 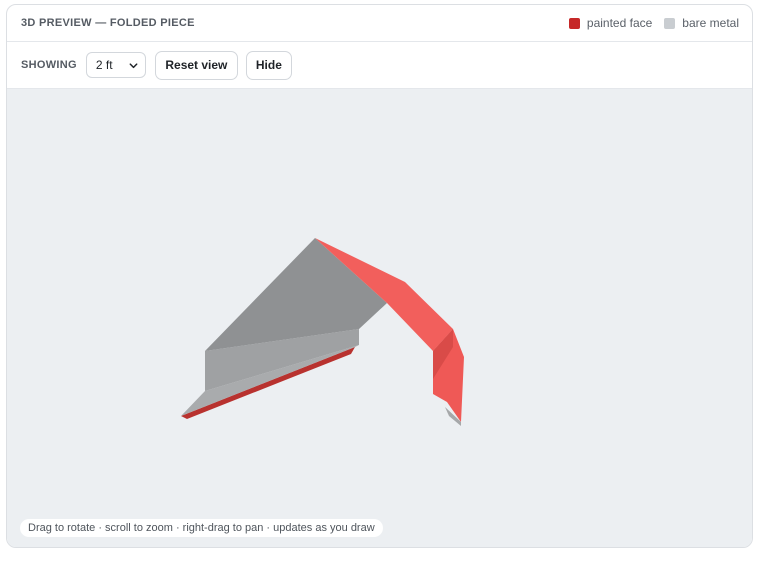 I want to click on panel-title: 3D PREVIEW — FOLDED PIECE, so click(x=108, y=23).